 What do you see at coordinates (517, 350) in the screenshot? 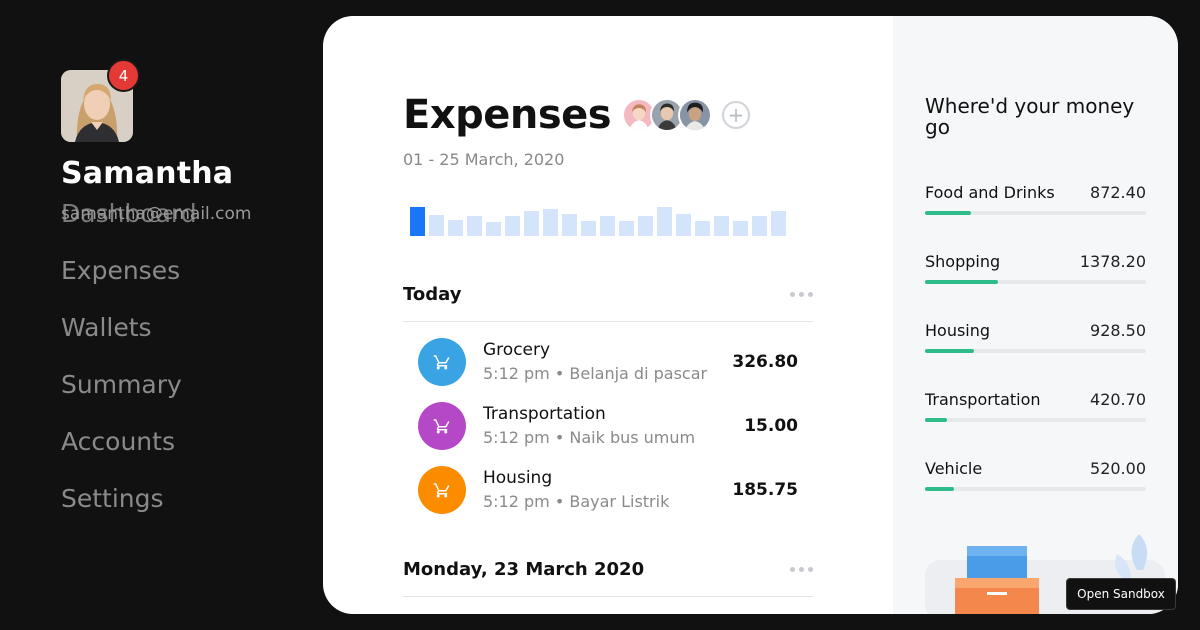
I see `transaction-name: Grocery` at bounding box center [517, 350].